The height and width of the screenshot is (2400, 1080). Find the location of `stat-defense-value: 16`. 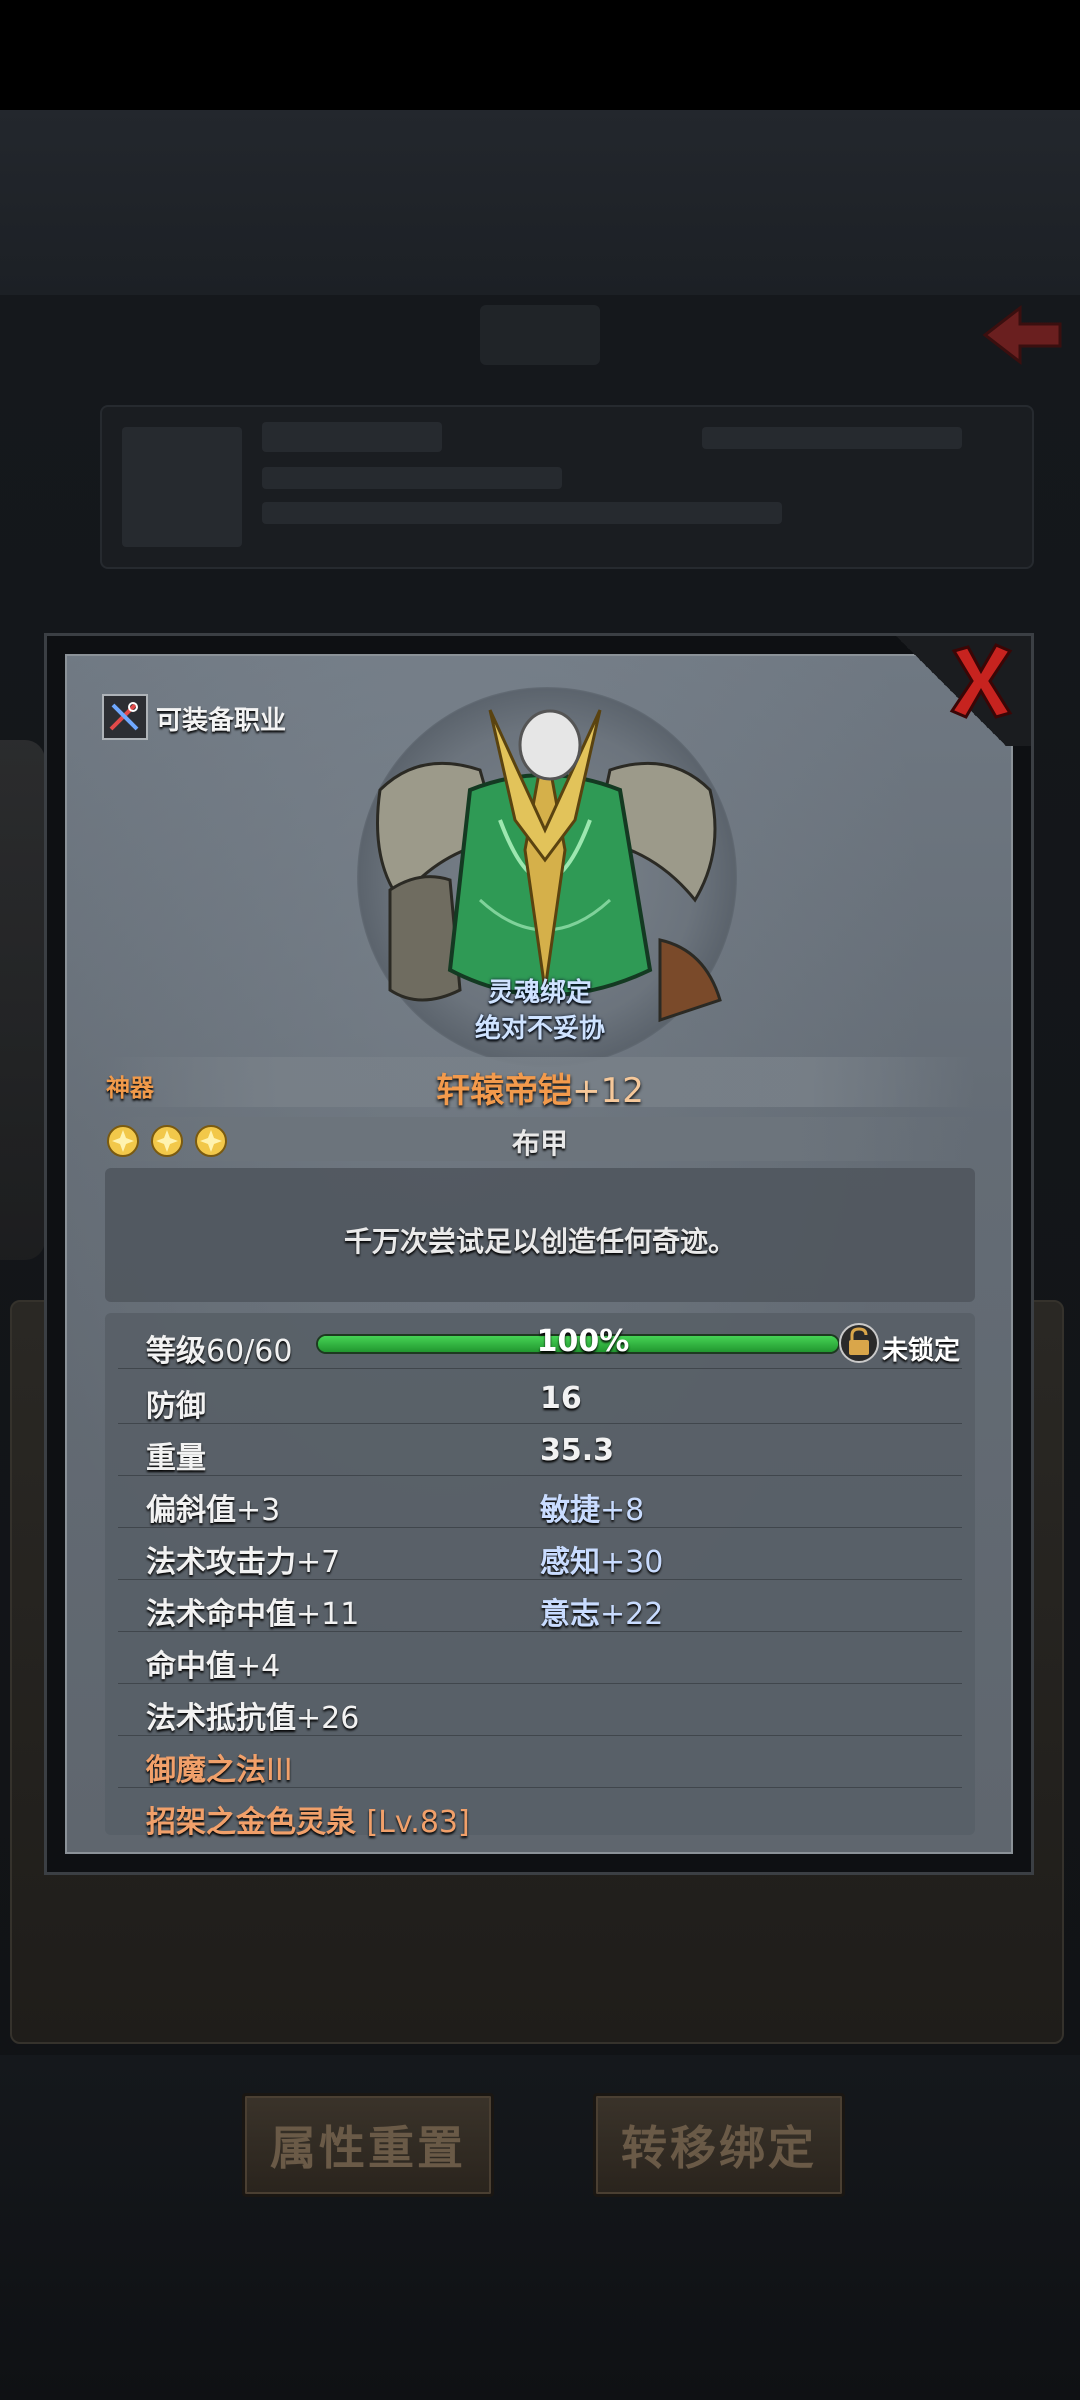

stat-defense-value: 16 is located at coordinates (561, 1398).